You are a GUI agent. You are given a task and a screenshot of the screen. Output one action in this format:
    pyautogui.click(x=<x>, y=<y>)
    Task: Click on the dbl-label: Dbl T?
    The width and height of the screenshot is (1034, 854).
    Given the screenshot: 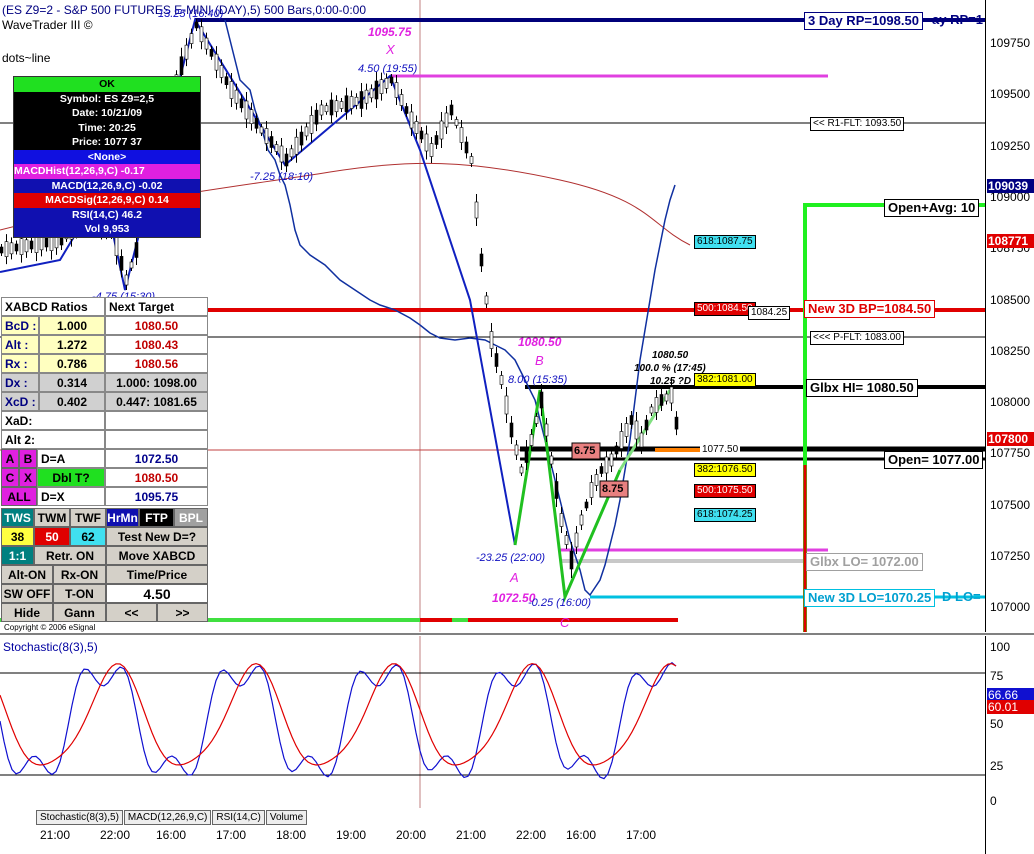 What is the action you would take?
    pyautogui.click(x=71, y=477)
    